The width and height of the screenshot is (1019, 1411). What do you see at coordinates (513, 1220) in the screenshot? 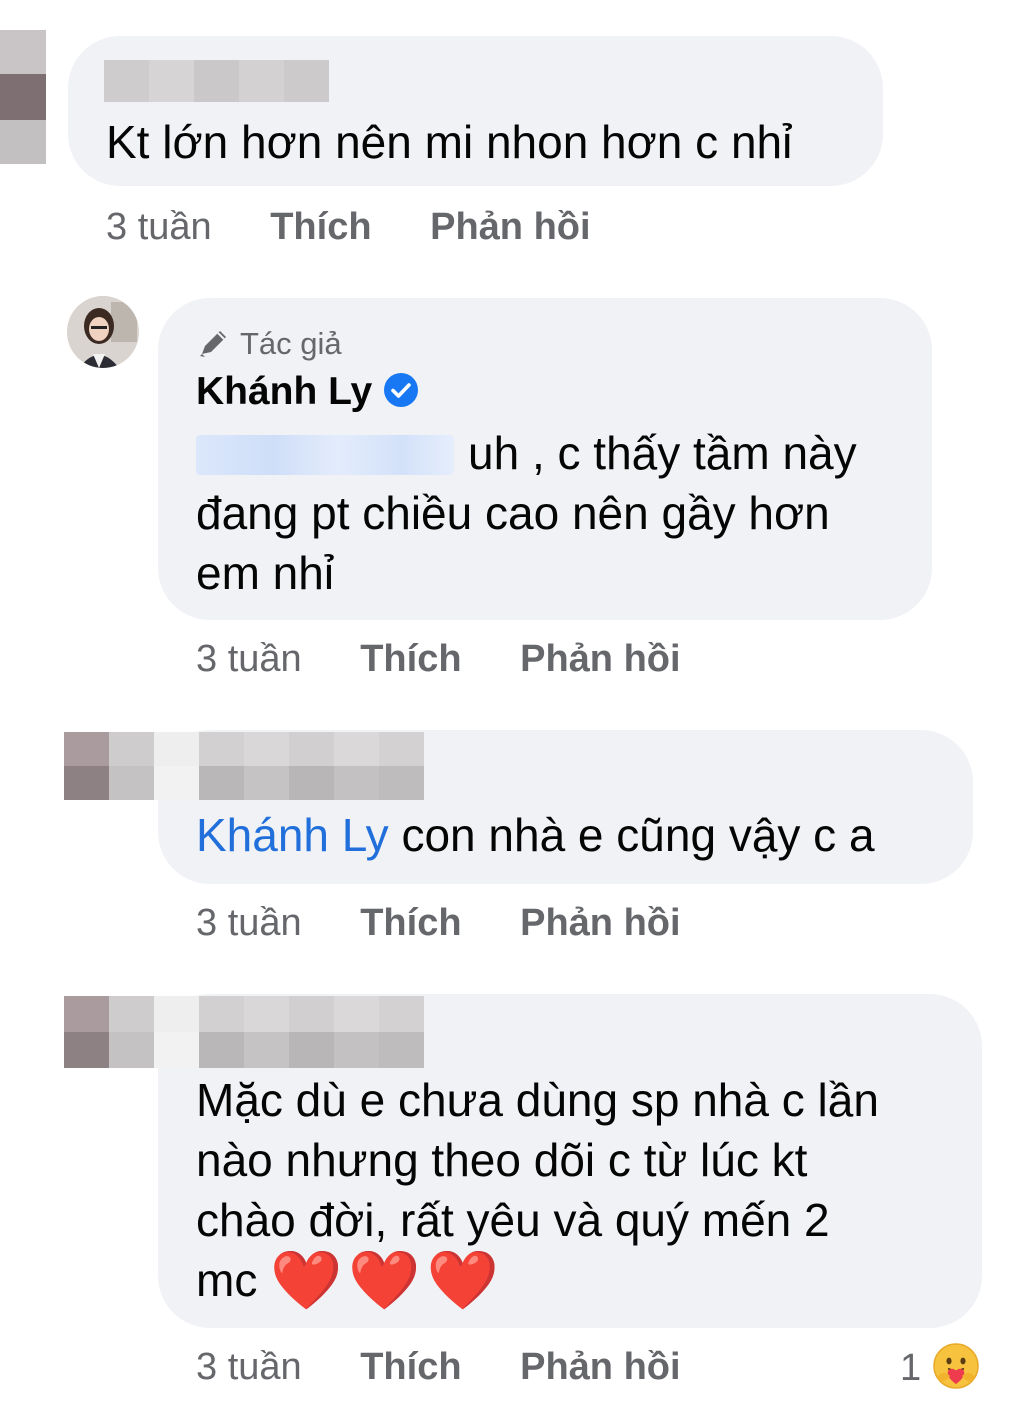
I see `comment-line-3: chào đời, rất yêu và quý mến 2` at bounding box center [513, 1220].